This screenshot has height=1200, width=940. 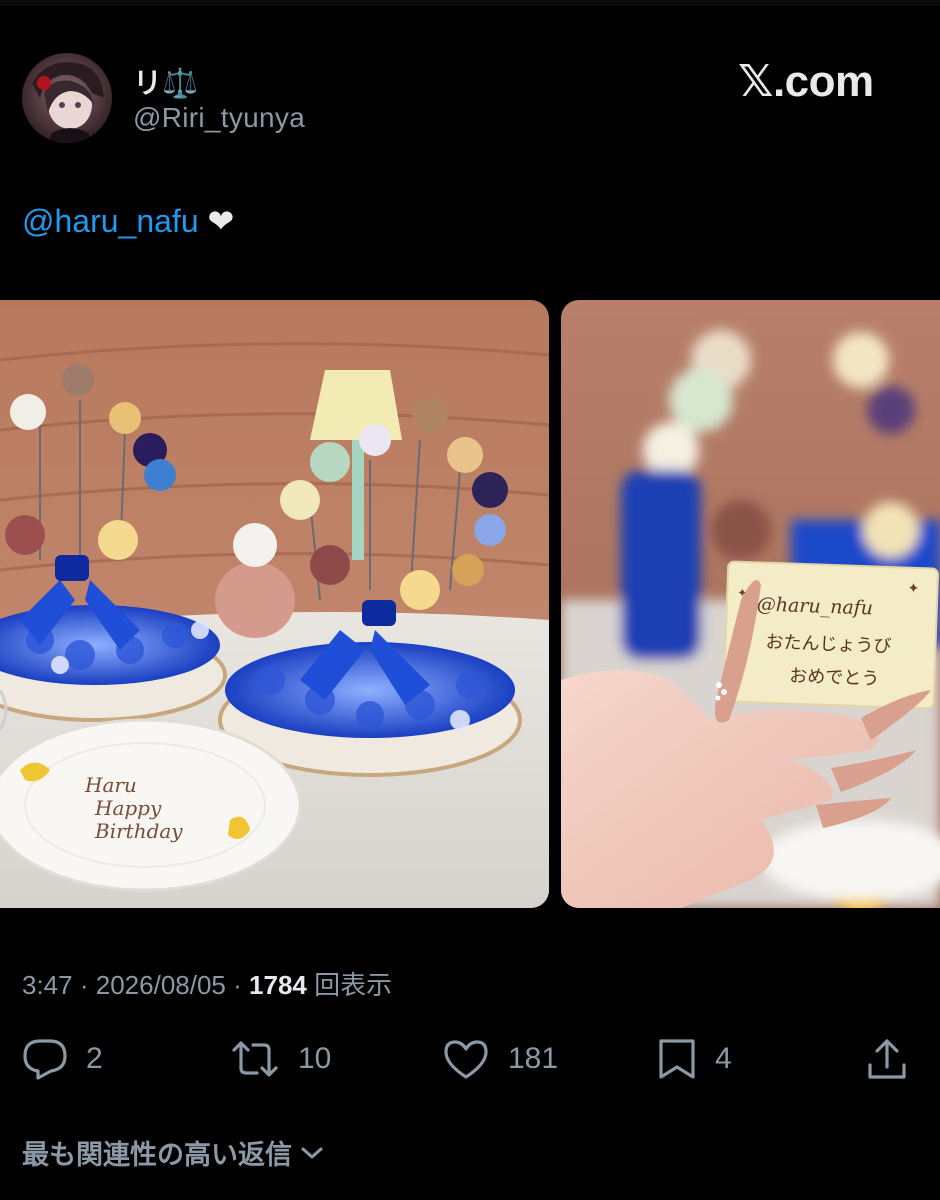 I want to click on share-icon, so click(x=887, y=1059).